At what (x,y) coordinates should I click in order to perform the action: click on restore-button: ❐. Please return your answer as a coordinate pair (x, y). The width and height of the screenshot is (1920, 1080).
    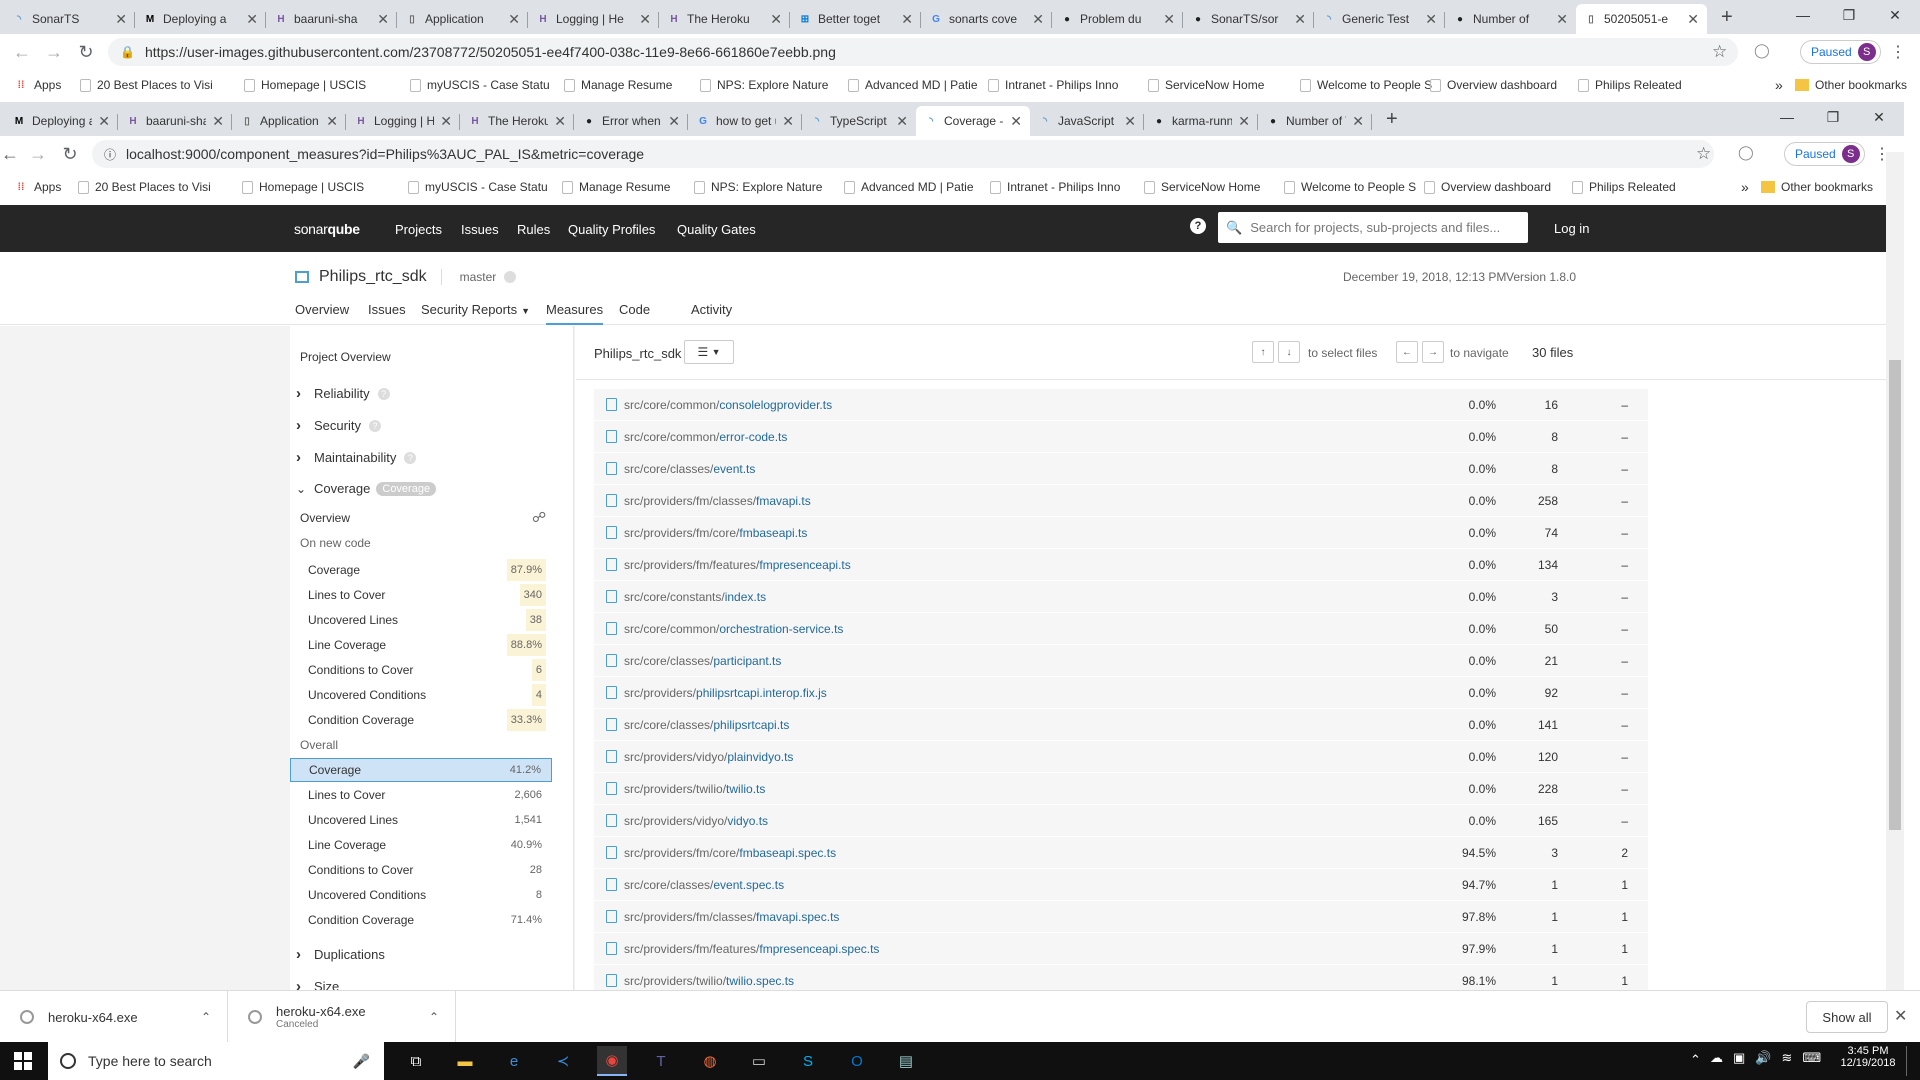
    Looking at the image, I should click on (1849, 15).